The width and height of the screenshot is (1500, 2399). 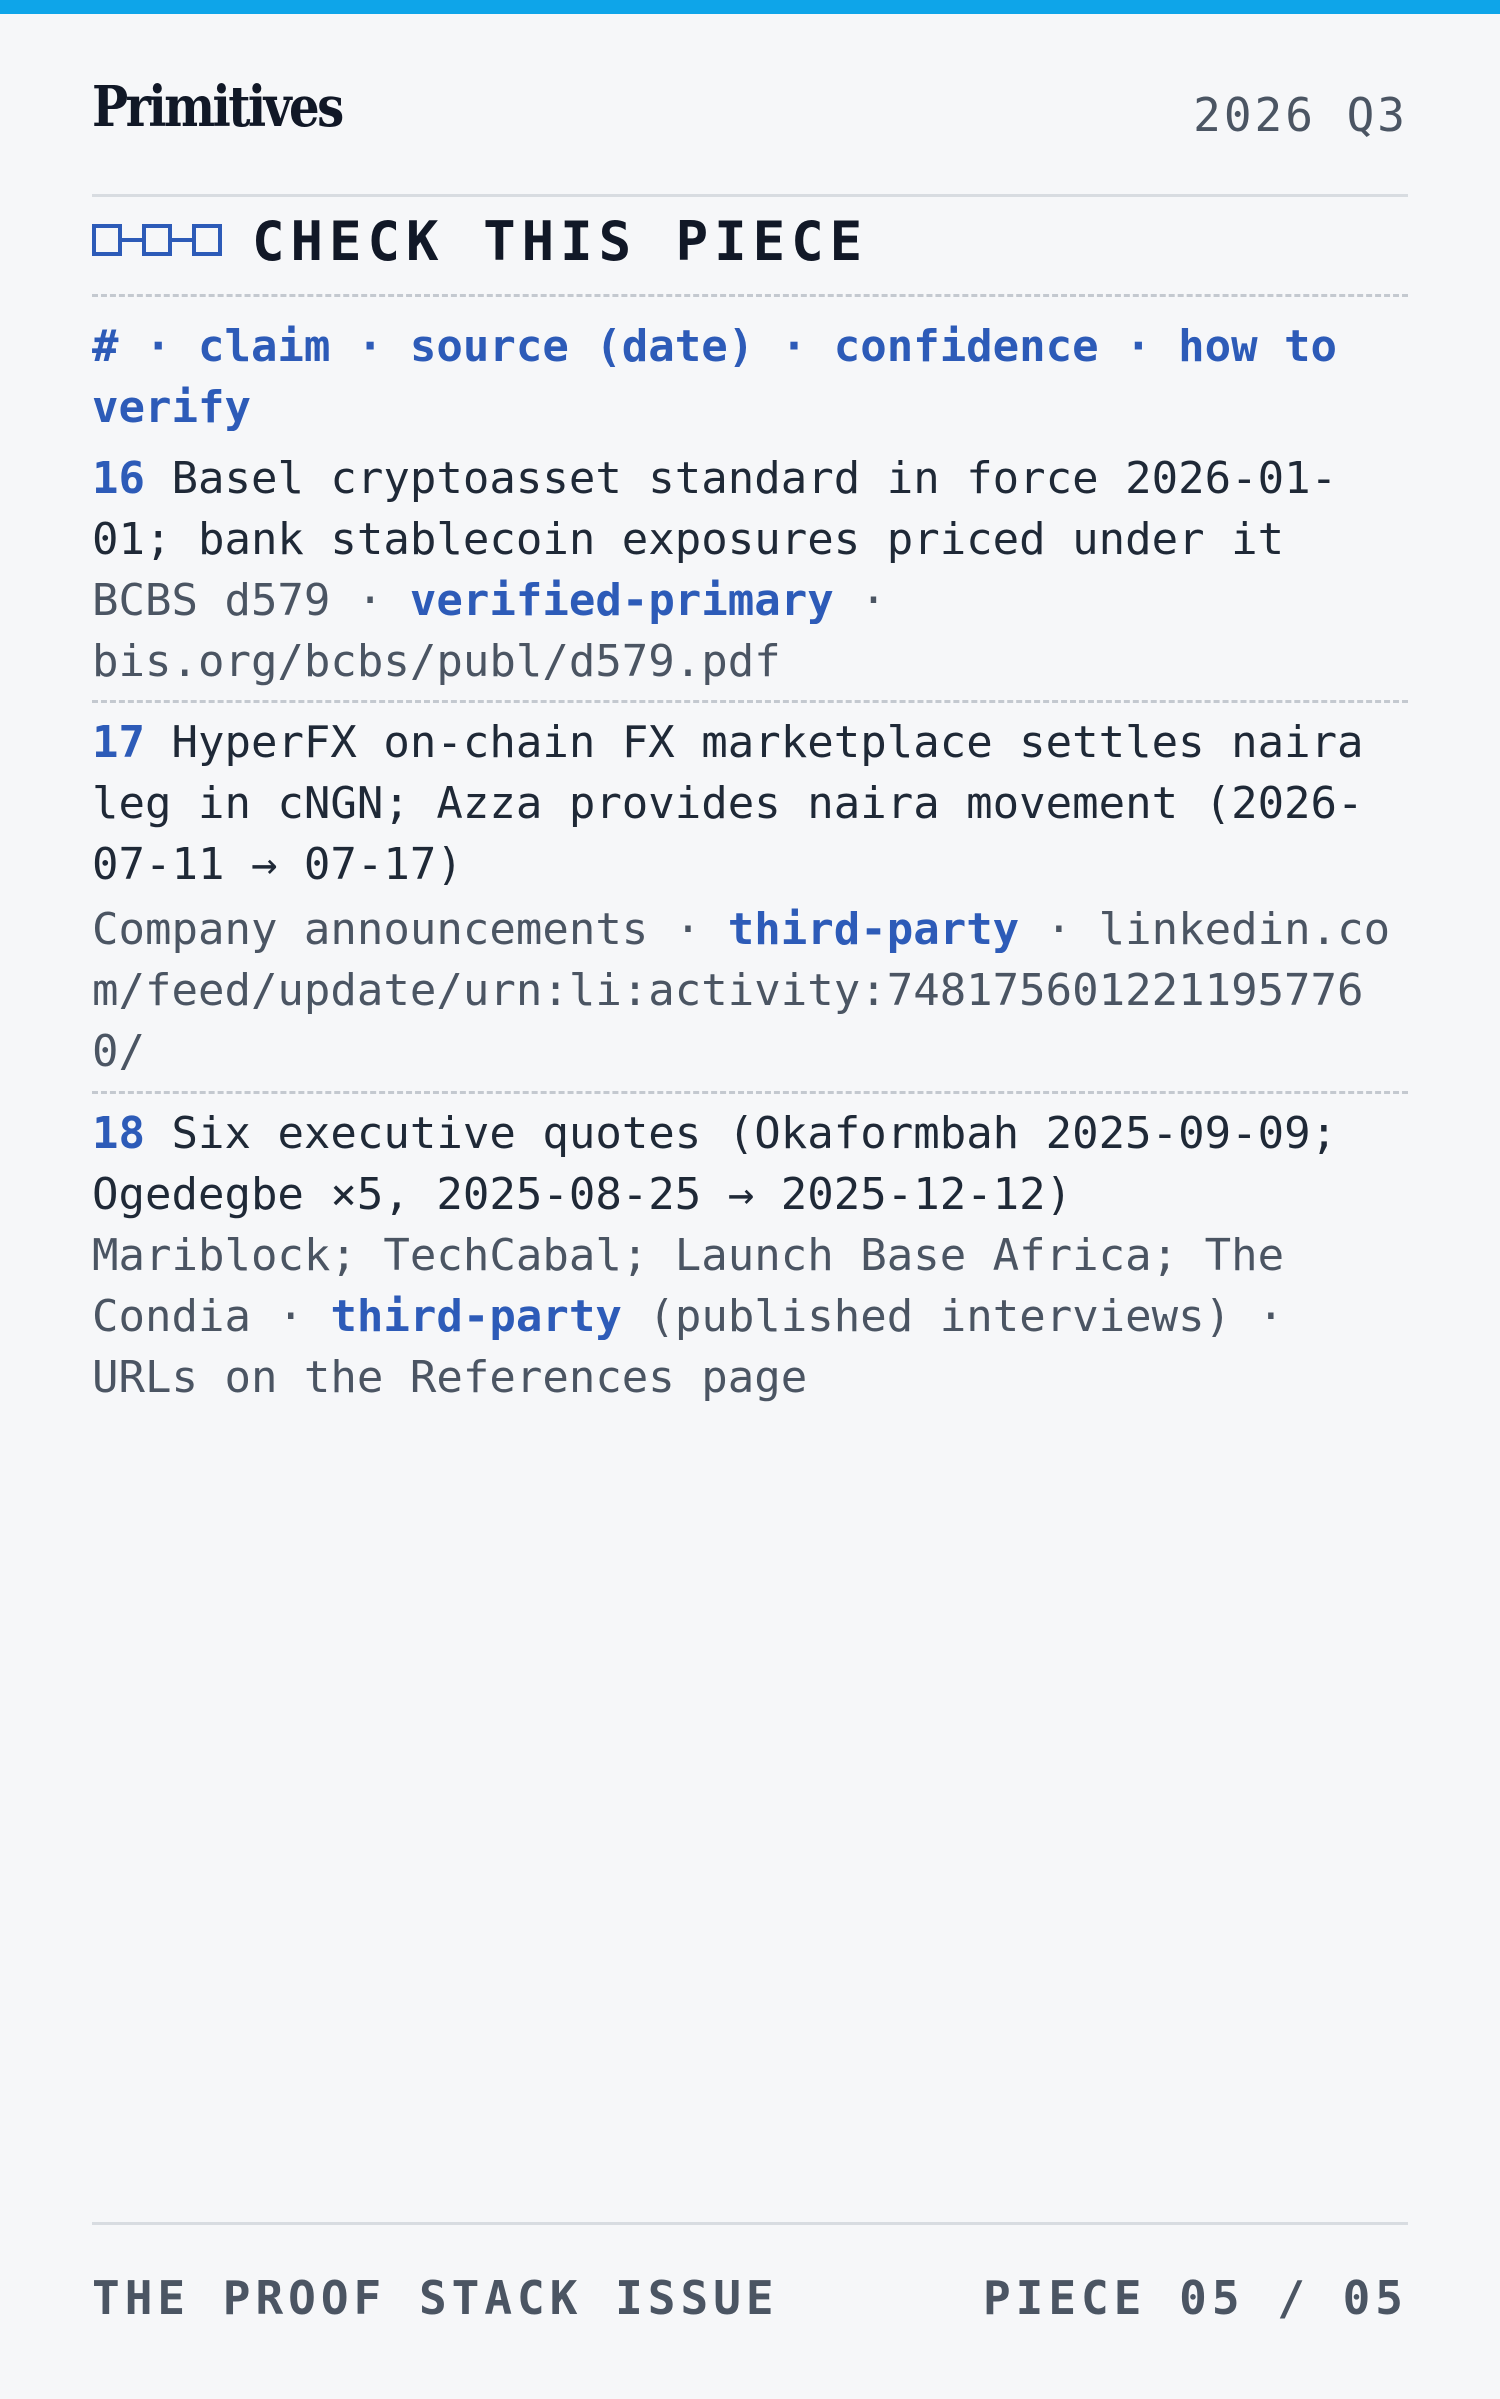 What do you see at coordinates (560, 241) in the screenshot?
I see `section-title: CHECK THIS PIECE` at bounding box center [560, 241].